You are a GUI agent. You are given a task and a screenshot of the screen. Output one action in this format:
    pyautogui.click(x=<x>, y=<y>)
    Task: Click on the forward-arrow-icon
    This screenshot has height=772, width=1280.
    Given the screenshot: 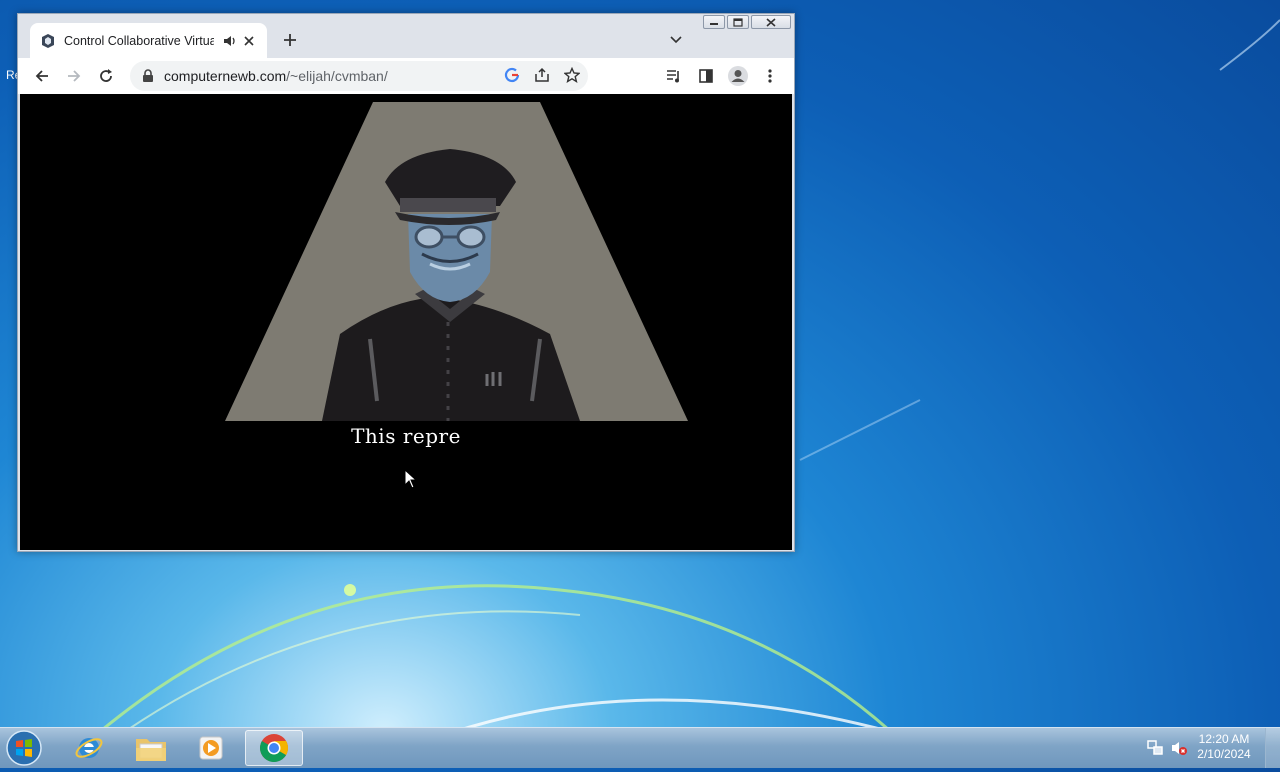 What is the action you would take?
    pyautogui.click(x=74, y=76)
    